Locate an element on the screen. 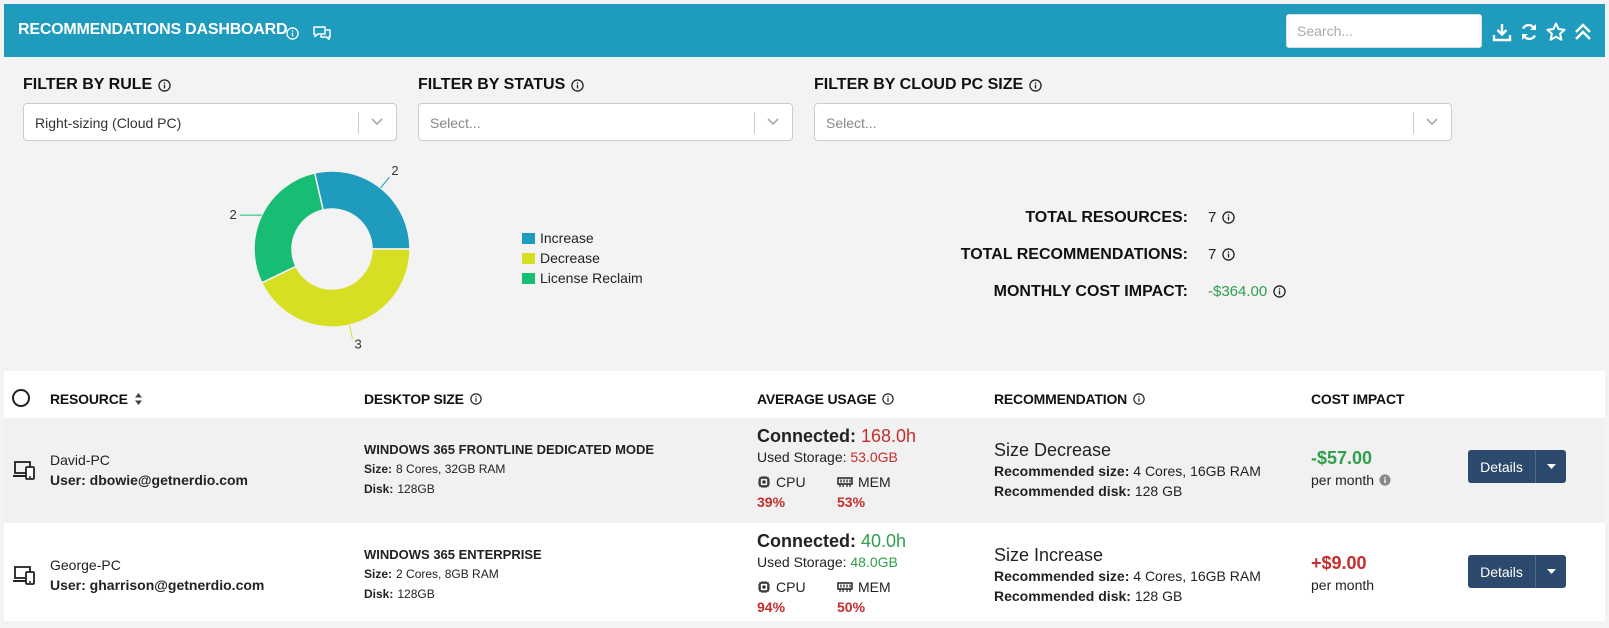 Image resolution: width=1609 pixels, height=628 pixels. cost-impact-value: -$57.00 is located at coordinates (1342, 458).